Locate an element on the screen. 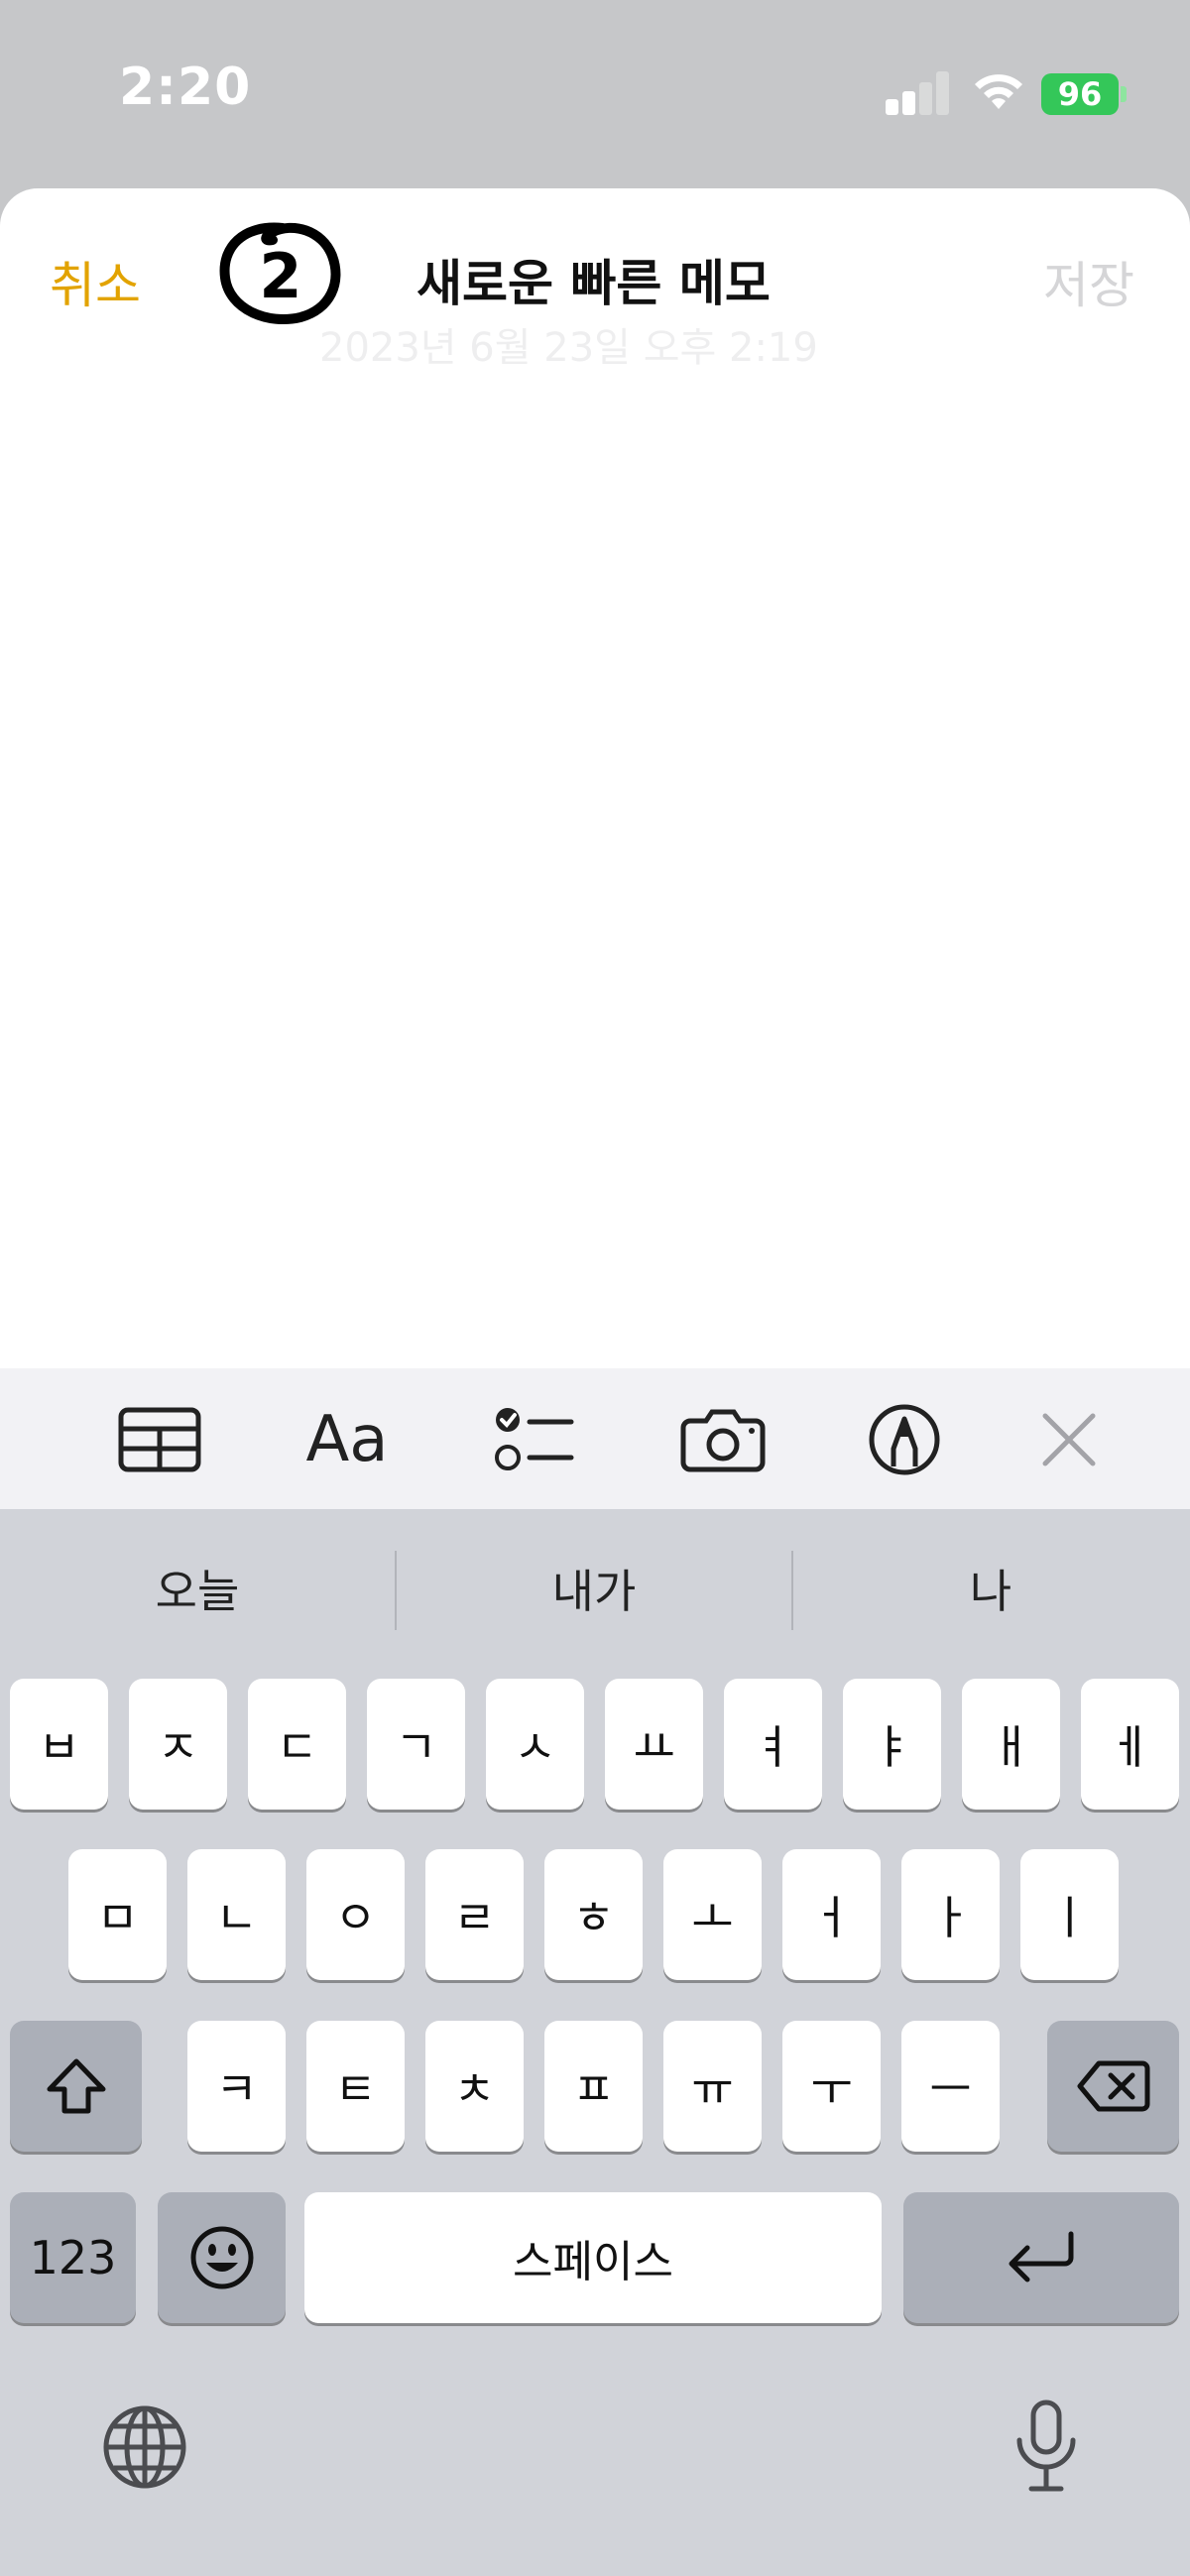 The image size is (1190, 2576). checklist-button is located at coordinates (533, 1439).